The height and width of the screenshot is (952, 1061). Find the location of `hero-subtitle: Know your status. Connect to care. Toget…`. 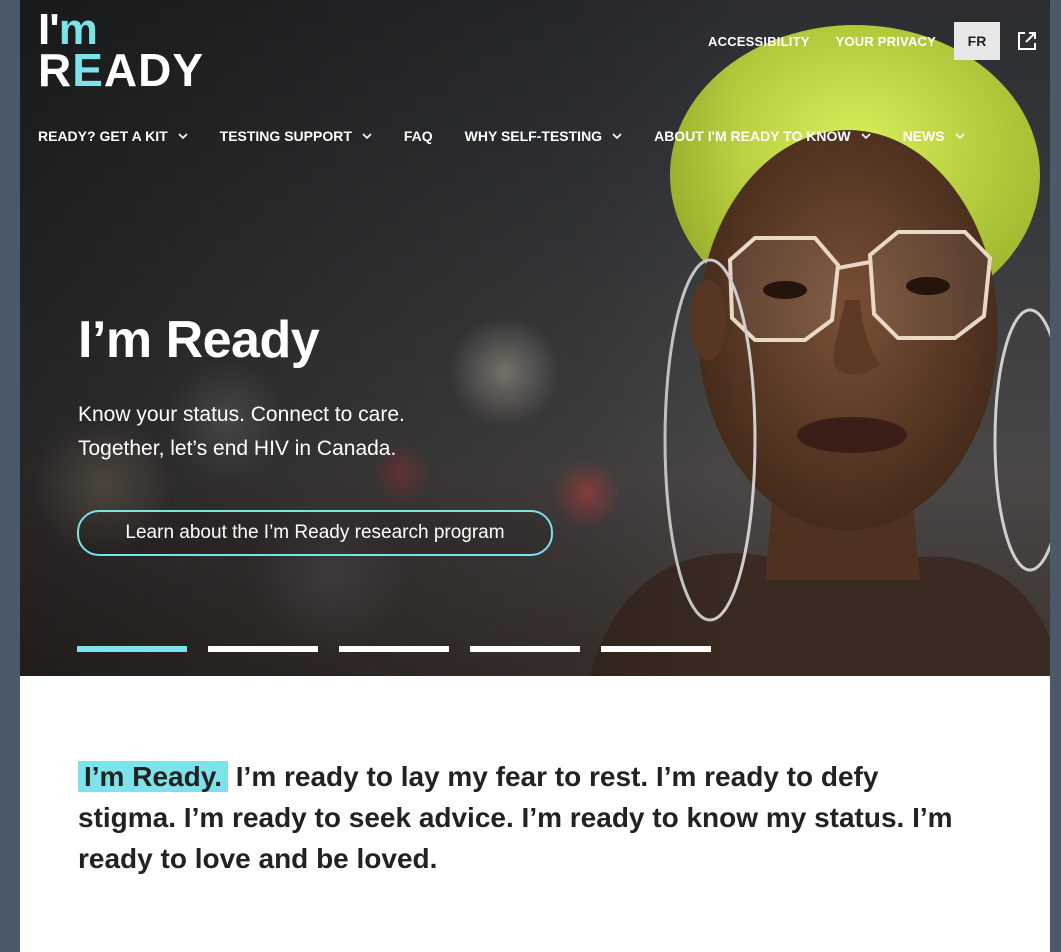

hero-subtitle: Know your status. Connect to care. Toget… is located at coordinates (241, 432).